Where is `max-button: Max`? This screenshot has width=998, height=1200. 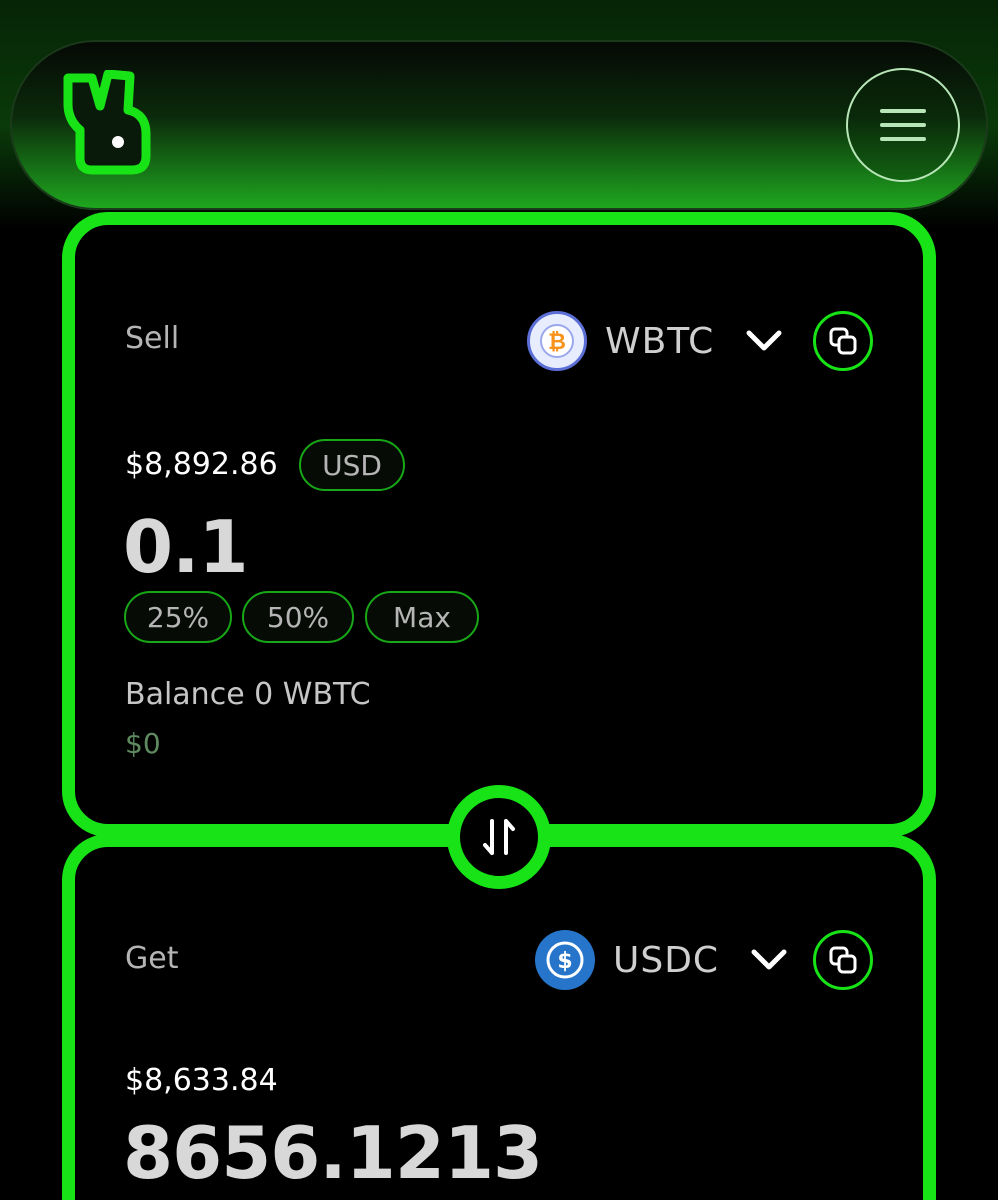
max-button: Max is located at coordinates (422, 617).